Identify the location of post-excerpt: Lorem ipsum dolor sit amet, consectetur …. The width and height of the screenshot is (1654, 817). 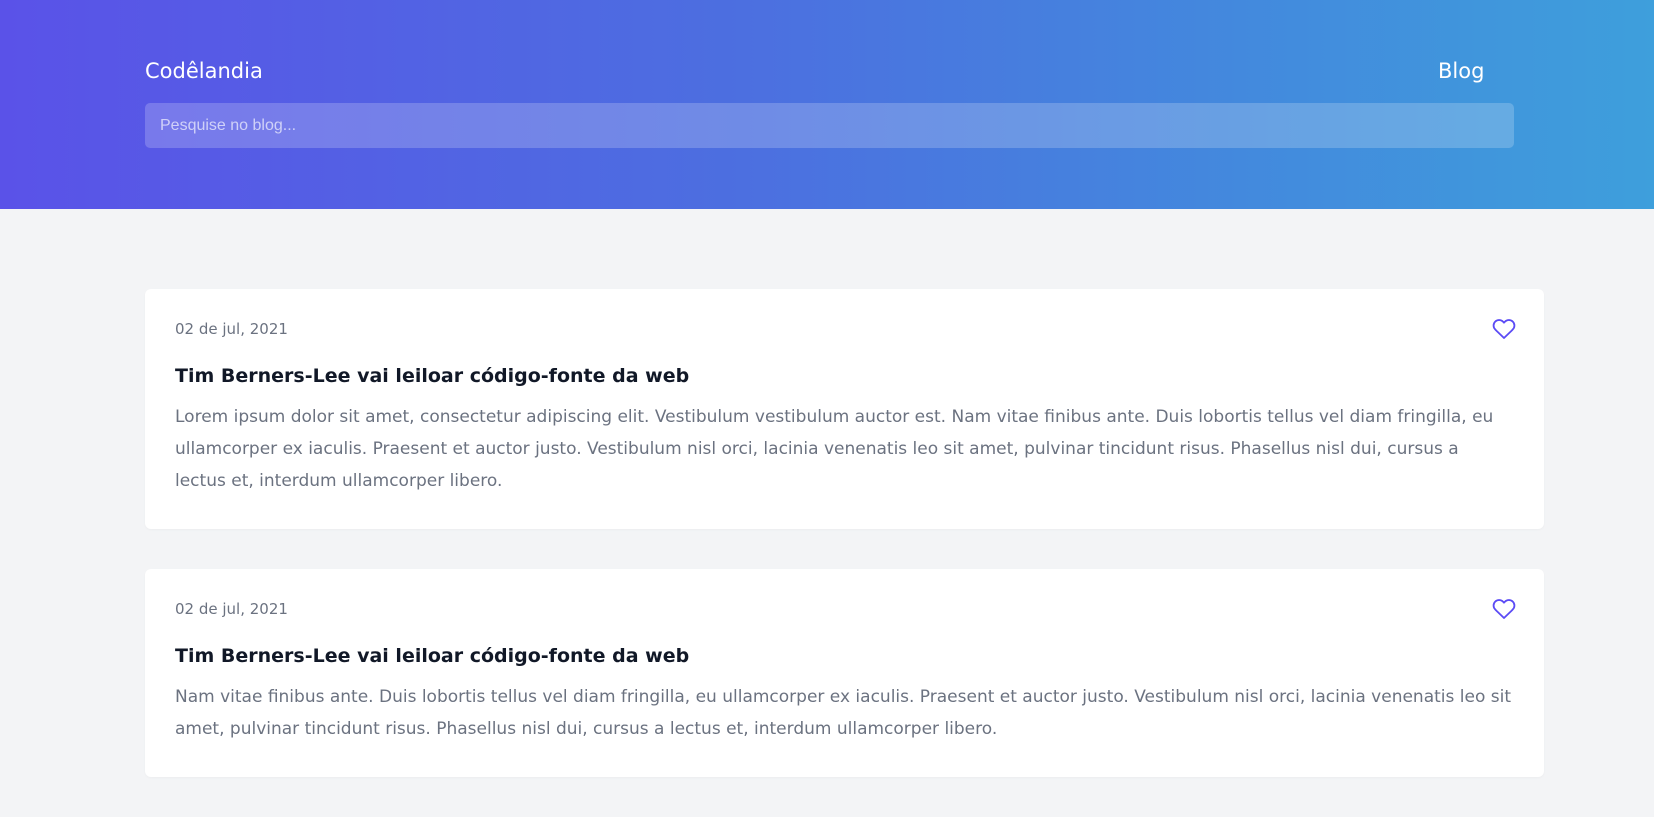
(834, 449).